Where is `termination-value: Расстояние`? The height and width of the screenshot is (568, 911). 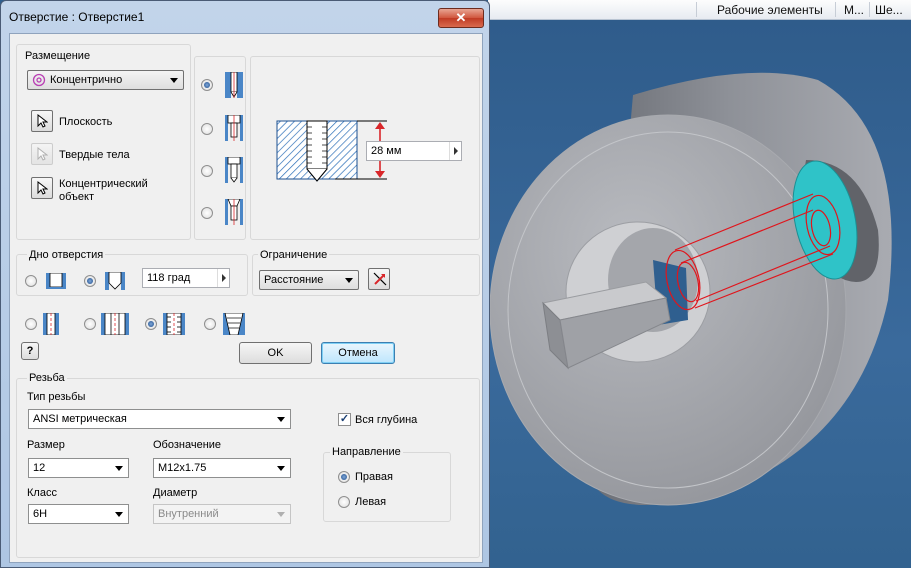 termination-value: Расстояние is located at coordinates (294, 280).